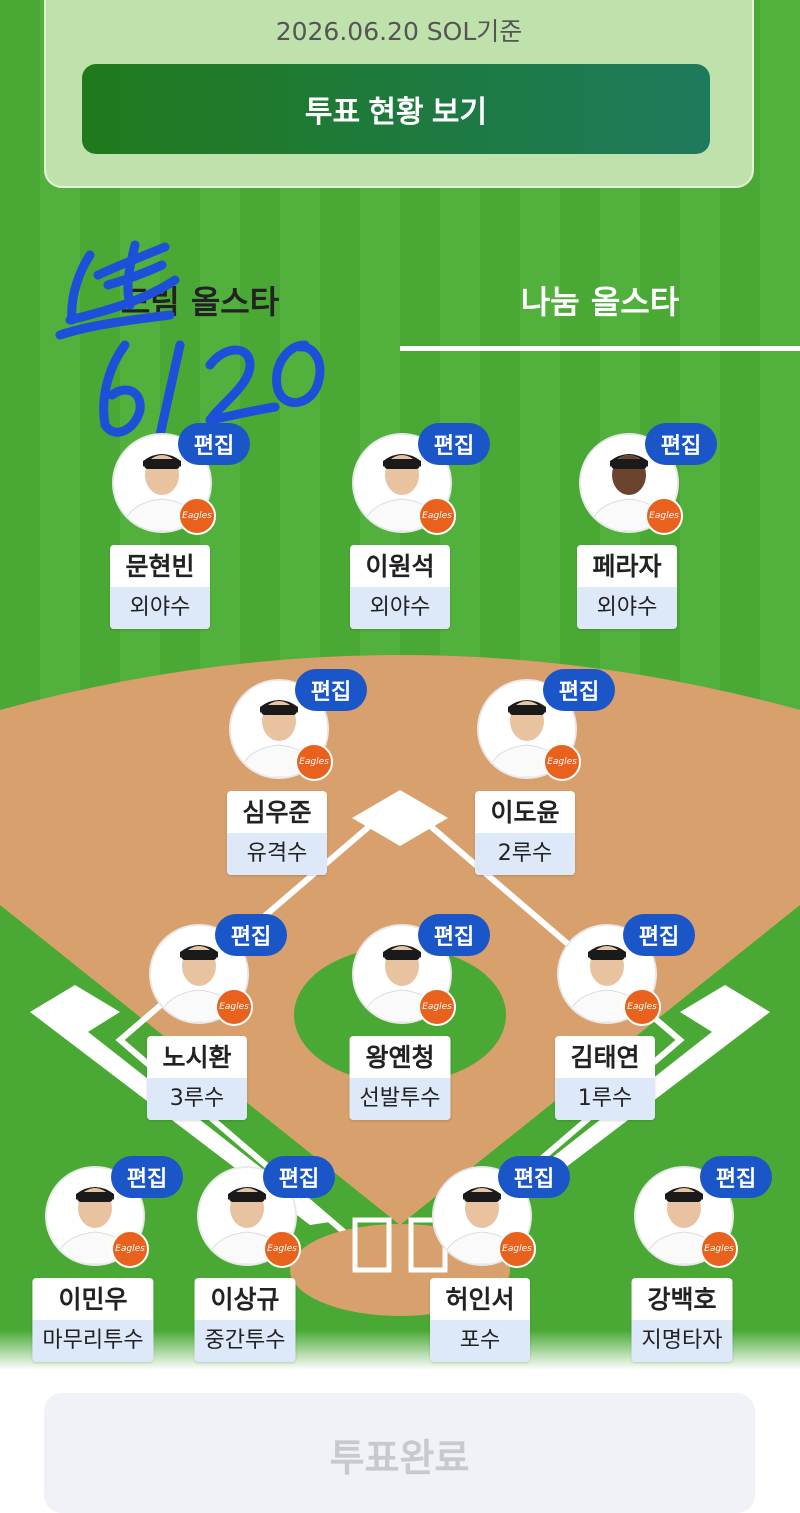  I want to click on player-name: 이민우, so click(93, 1299).